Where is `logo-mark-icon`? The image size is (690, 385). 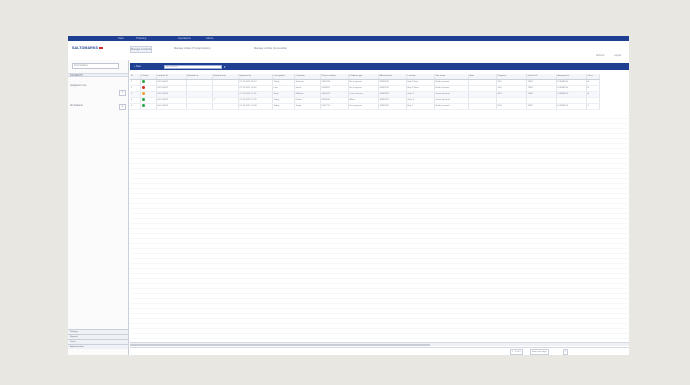
logo-mark-icon is located at coordinates (101, 48).